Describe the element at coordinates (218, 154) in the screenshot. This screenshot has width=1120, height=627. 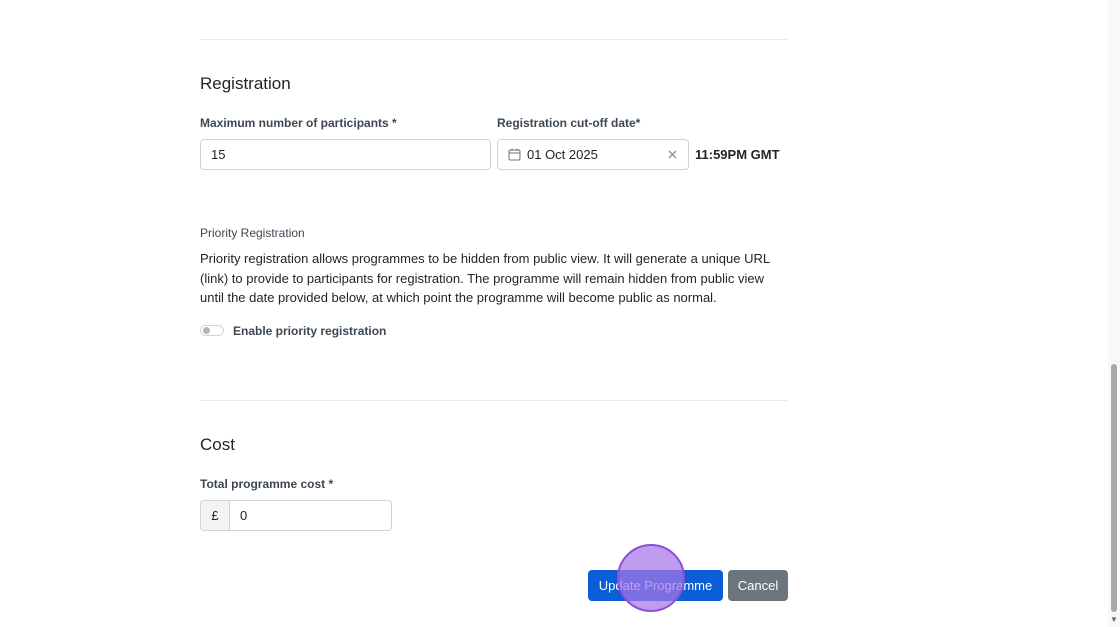
I see `max-participants-value: 15` at that location.